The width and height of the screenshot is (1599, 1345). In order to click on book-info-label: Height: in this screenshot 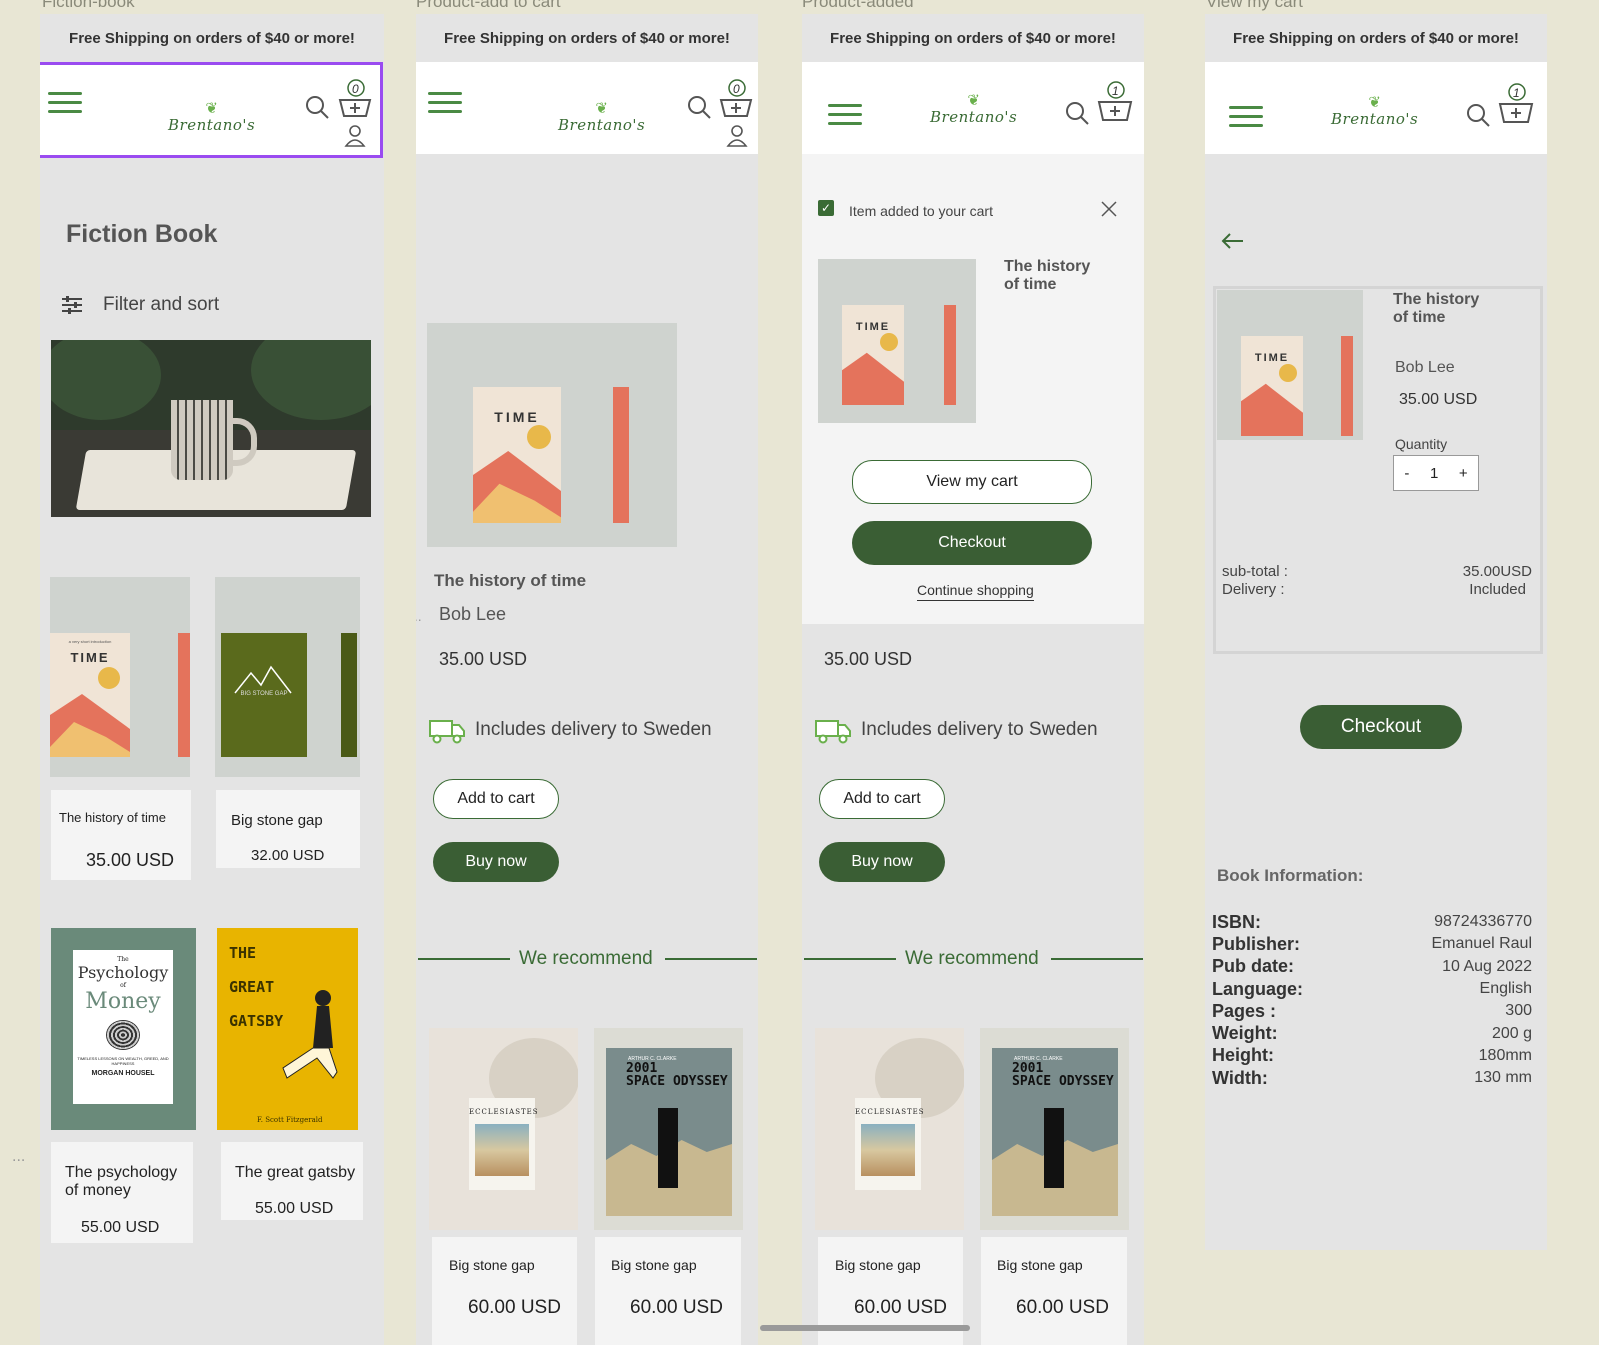, I will do `click(1243, 1055)`.